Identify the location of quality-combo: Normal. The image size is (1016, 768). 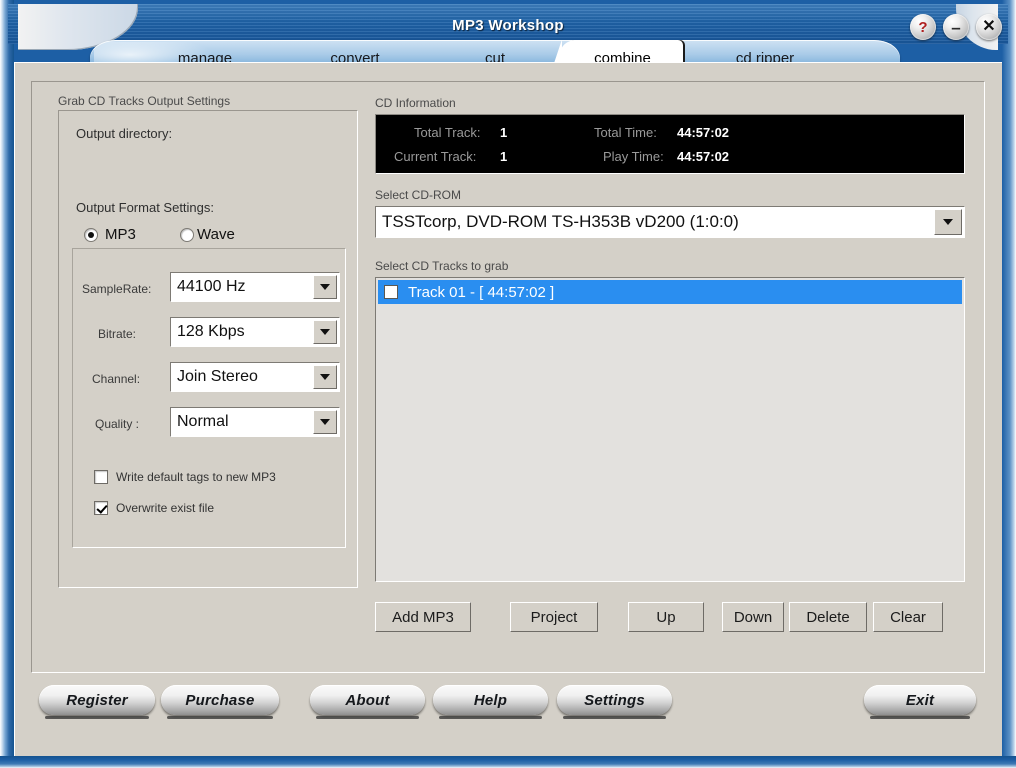
(255, 422).